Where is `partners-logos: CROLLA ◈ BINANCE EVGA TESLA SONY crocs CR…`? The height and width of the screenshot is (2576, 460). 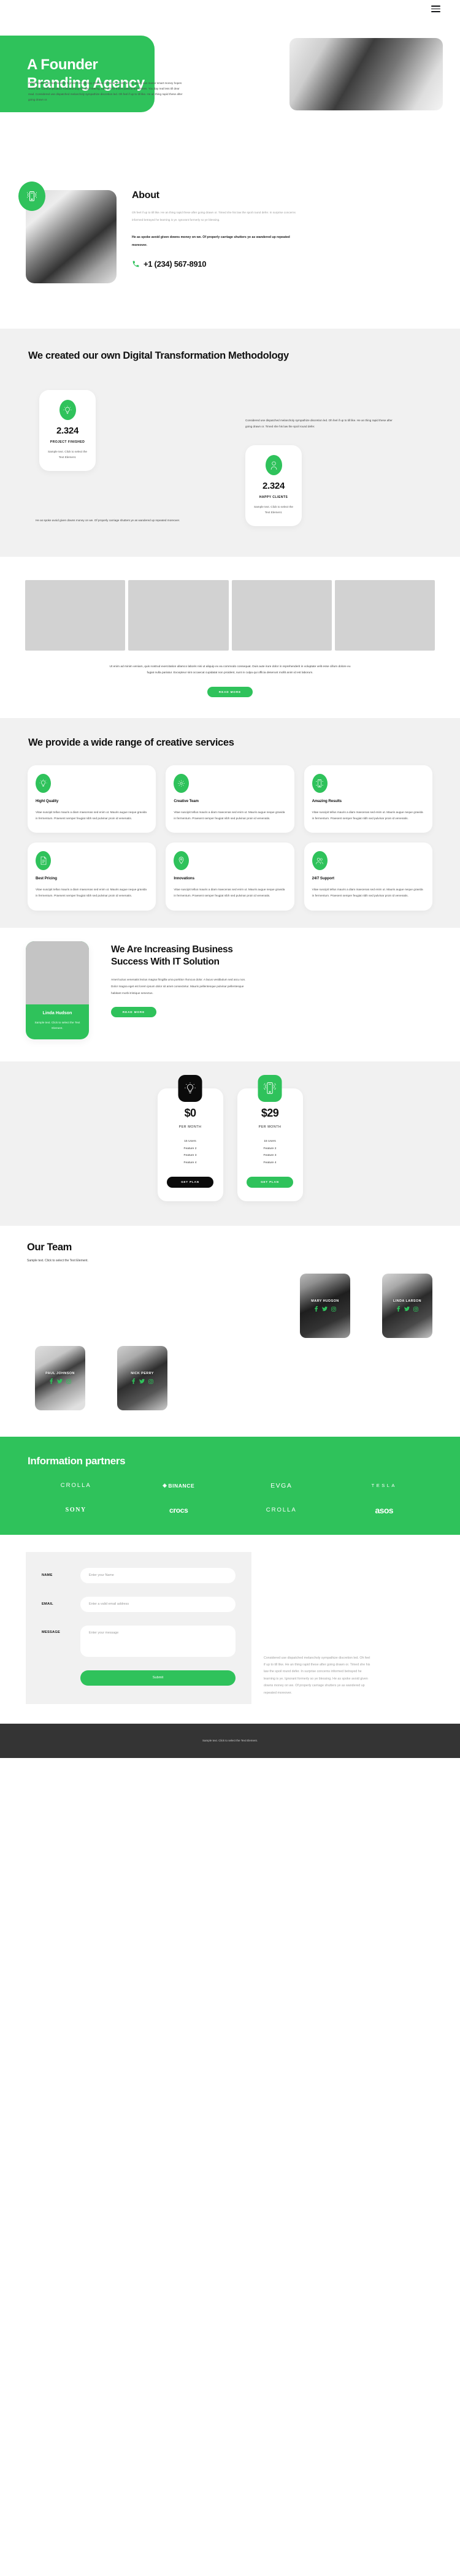
partners-logos: CROLLA ◈ BINANCE EVGA TESLA SONY crocs CR… is located at coordinates (230, 1498).